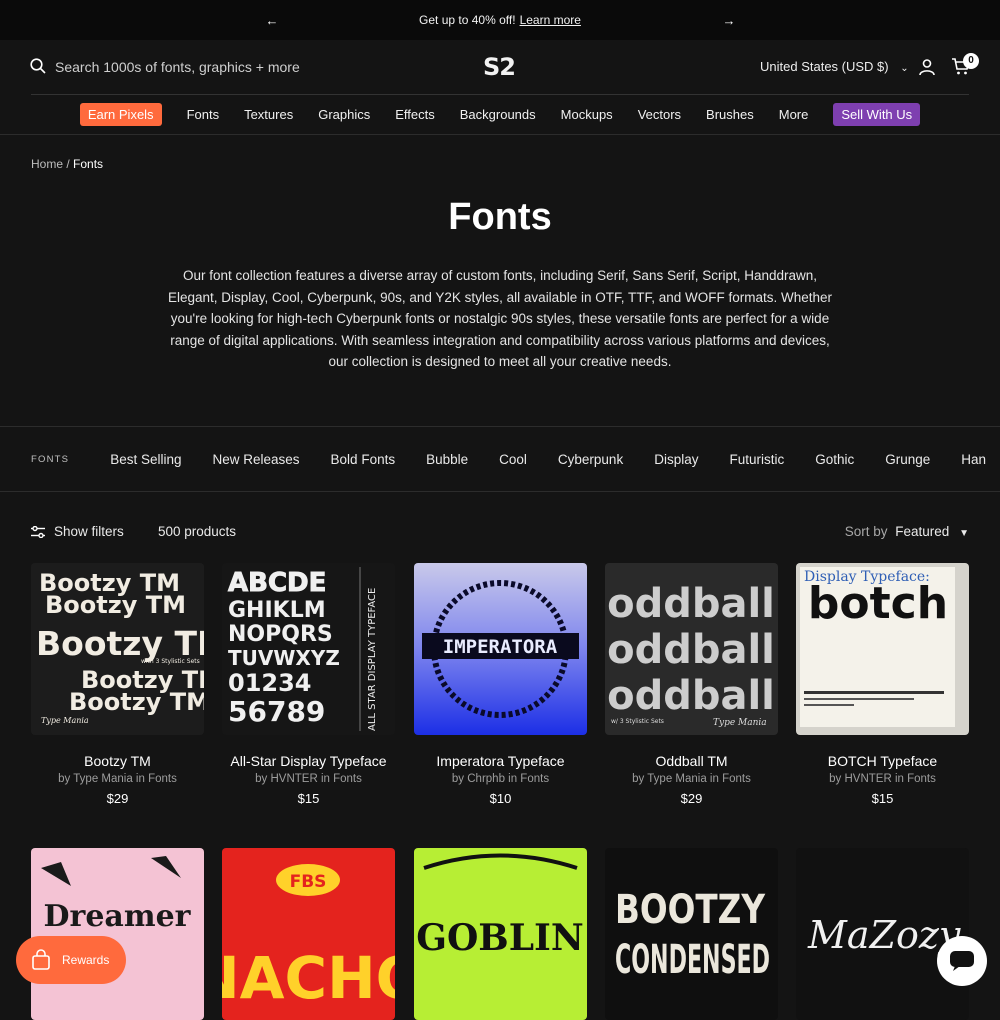 Image resolution: width=1000 pixels, height=1020 pixels. I want to click on svg-text: w/ 3 Stylistic Sets, so click(637, 721).